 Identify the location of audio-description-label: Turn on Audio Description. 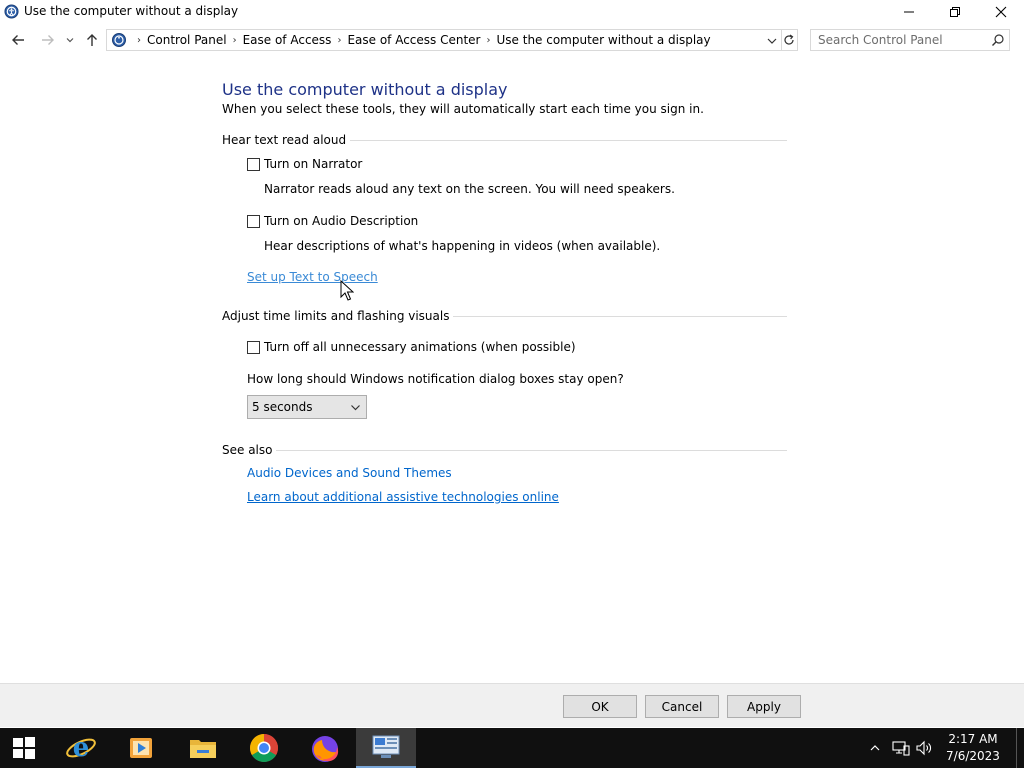
(341, 221).